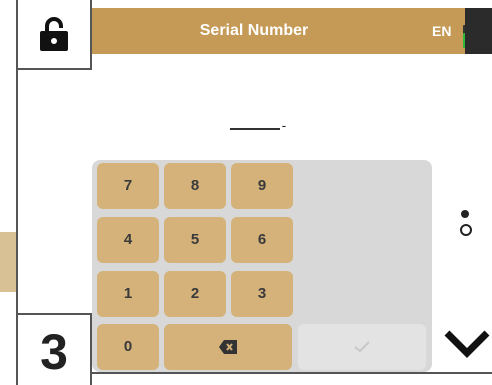  I want to click on key-9: 9, so click(262, 186).